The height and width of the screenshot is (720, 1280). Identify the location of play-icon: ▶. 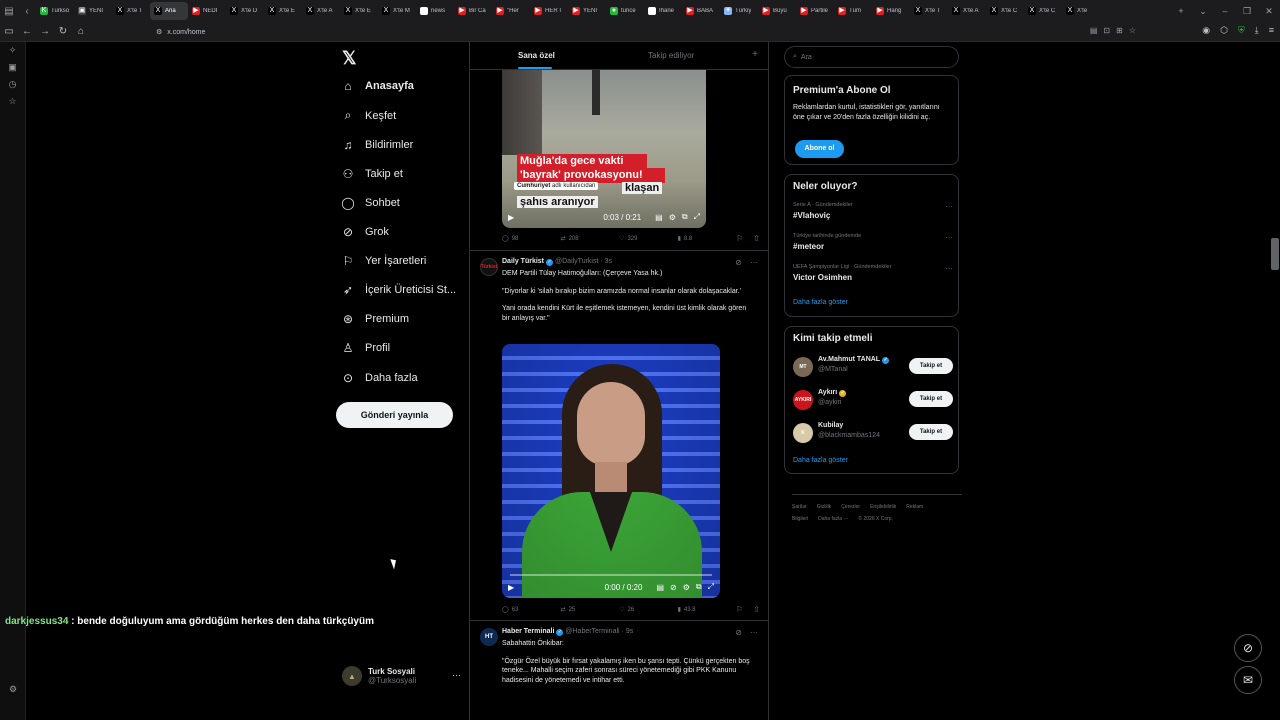
(515, 217).